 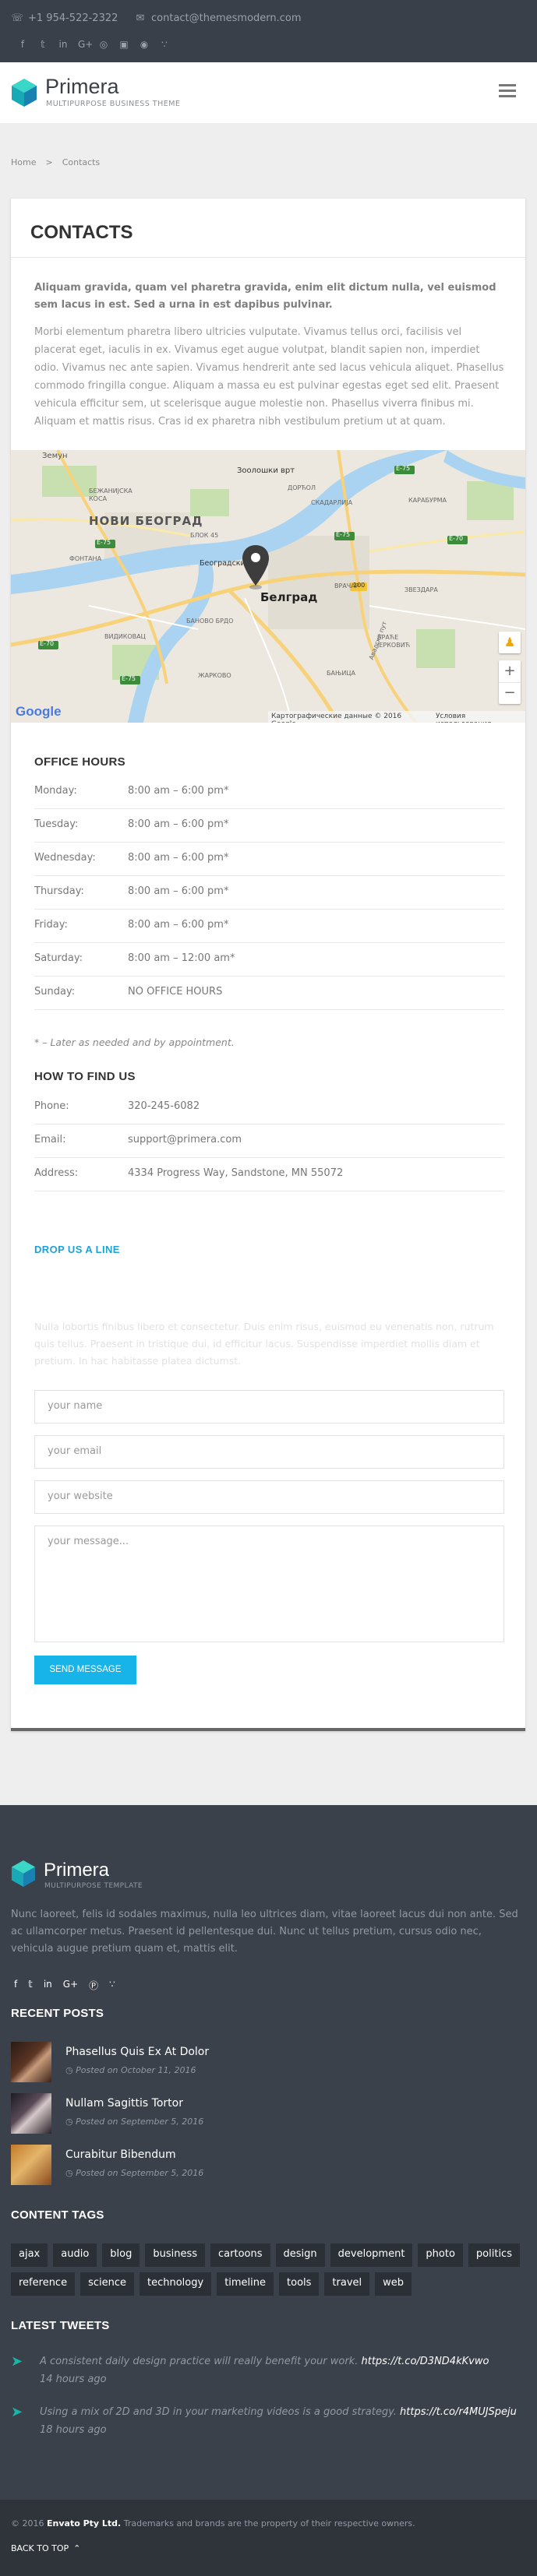 I want to click on copyright-owner: Envato Pty Ltd., so click(x=84, y=2523).